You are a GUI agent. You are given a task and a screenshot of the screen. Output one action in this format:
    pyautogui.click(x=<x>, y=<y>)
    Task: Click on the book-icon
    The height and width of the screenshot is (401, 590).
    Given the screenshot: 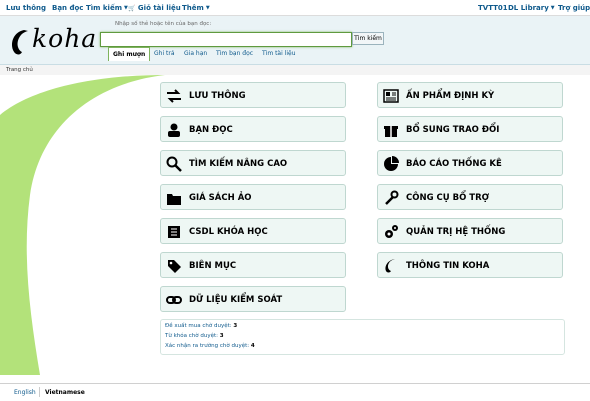 What is the action you would take?
    pyautogui.click(x=174, y=232)
    